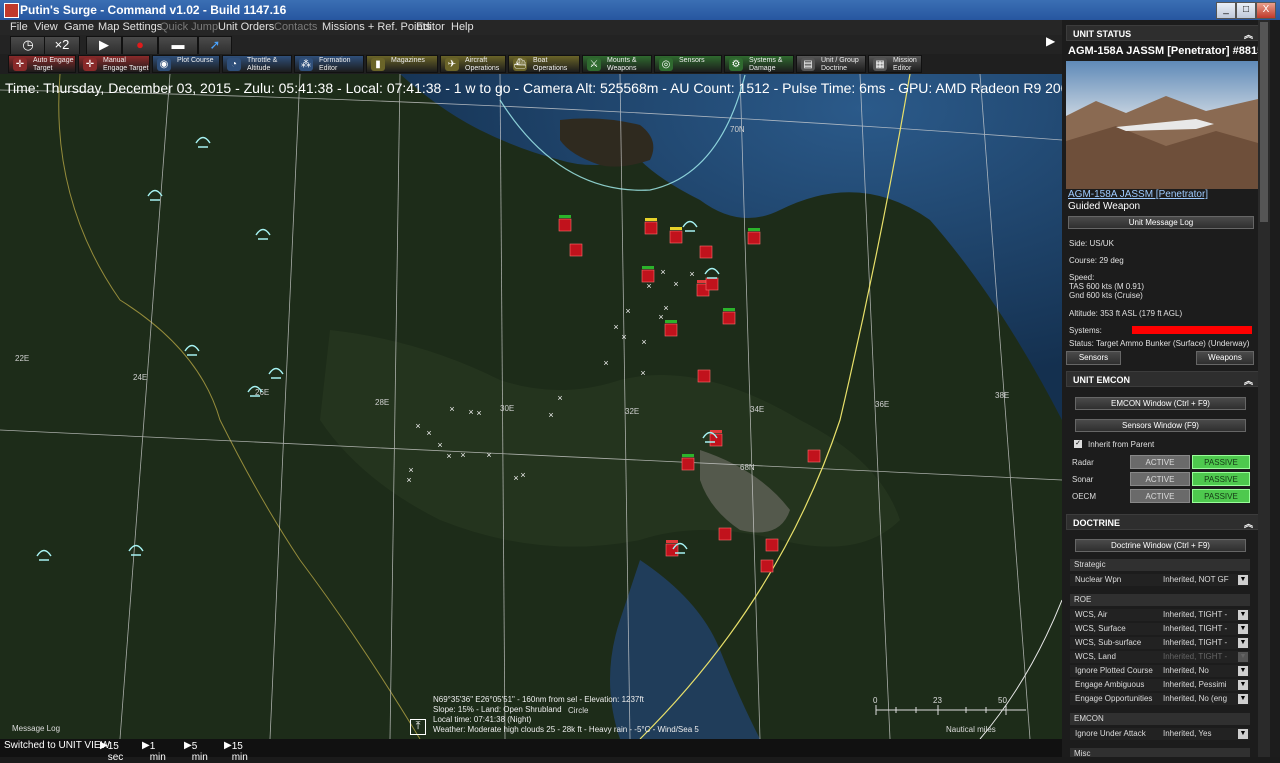 This screenshot has width=1280, height=763. What do you see at coordinates (1264, 388) in the screenshot?
I see `panel-scrollbar` at bounding box center [1264, 388].